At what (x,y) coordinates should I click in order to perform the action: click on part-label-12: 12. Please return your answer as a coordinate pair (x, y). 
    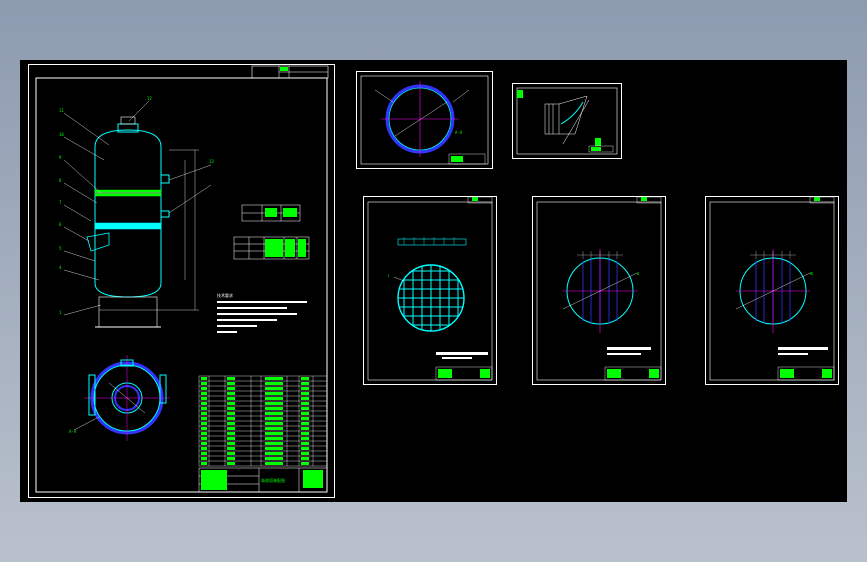
    Looking at the image, I should click on (149, 98).